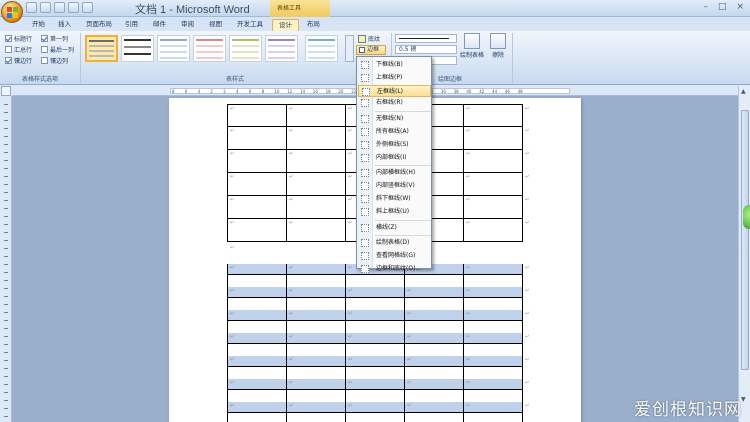 This screenshot has width=750, height=422. Describe the element at coordinates (12, 12) in the screenshot. I see `office-button` at that location.